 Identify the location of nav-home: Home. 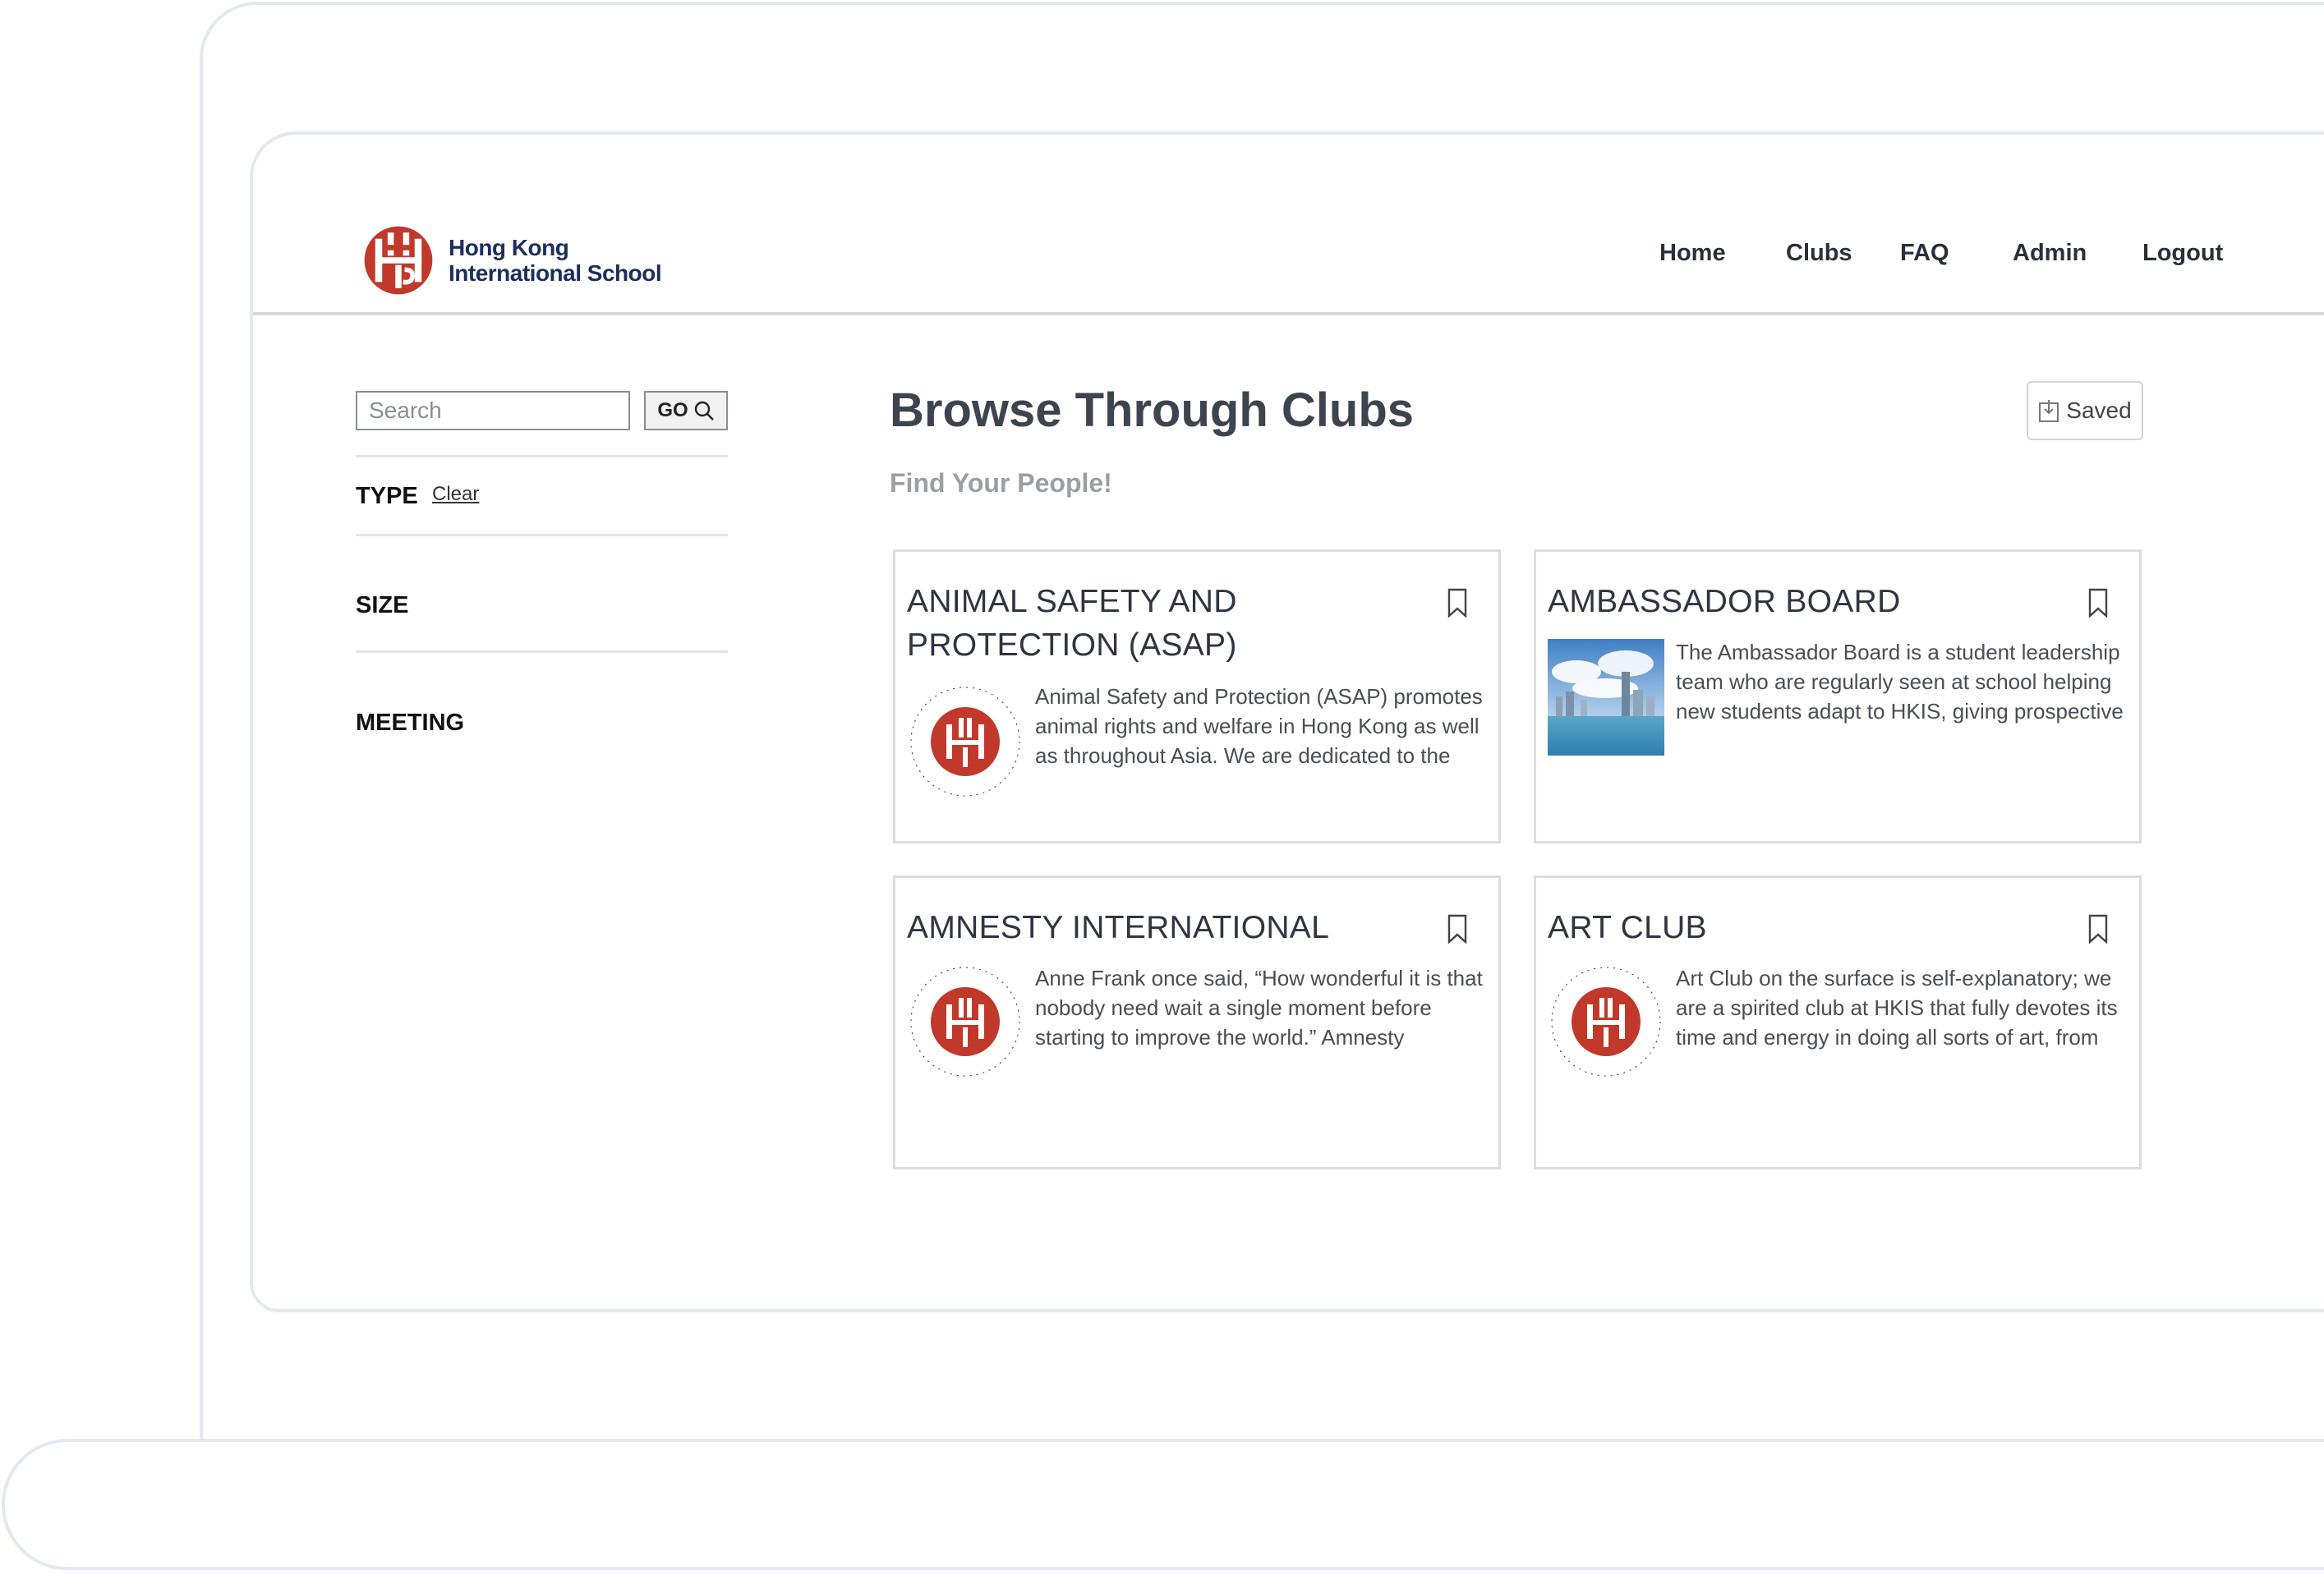
(1692, 254).